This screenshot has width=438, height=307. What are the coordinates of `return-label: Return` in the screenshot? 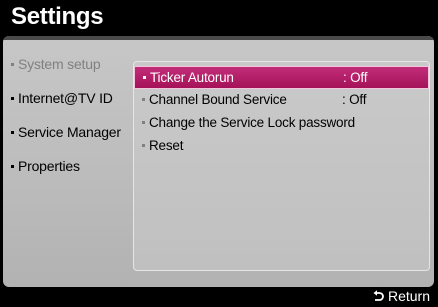 It's located at (408, 296).